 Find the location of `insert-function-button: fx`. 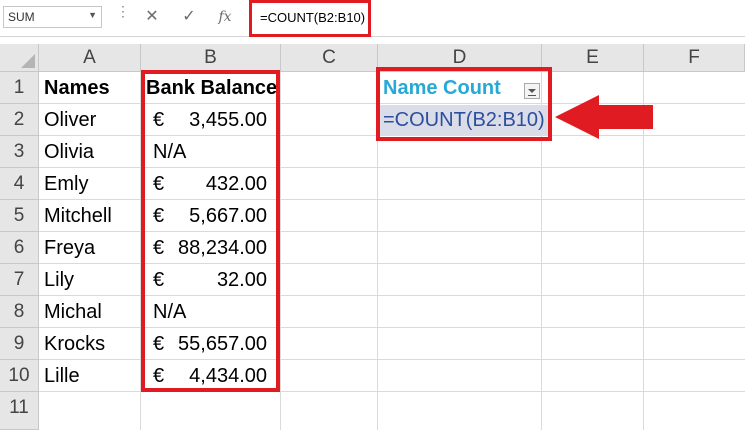

insert-function-button: fx is located at coordinates (225, 17).